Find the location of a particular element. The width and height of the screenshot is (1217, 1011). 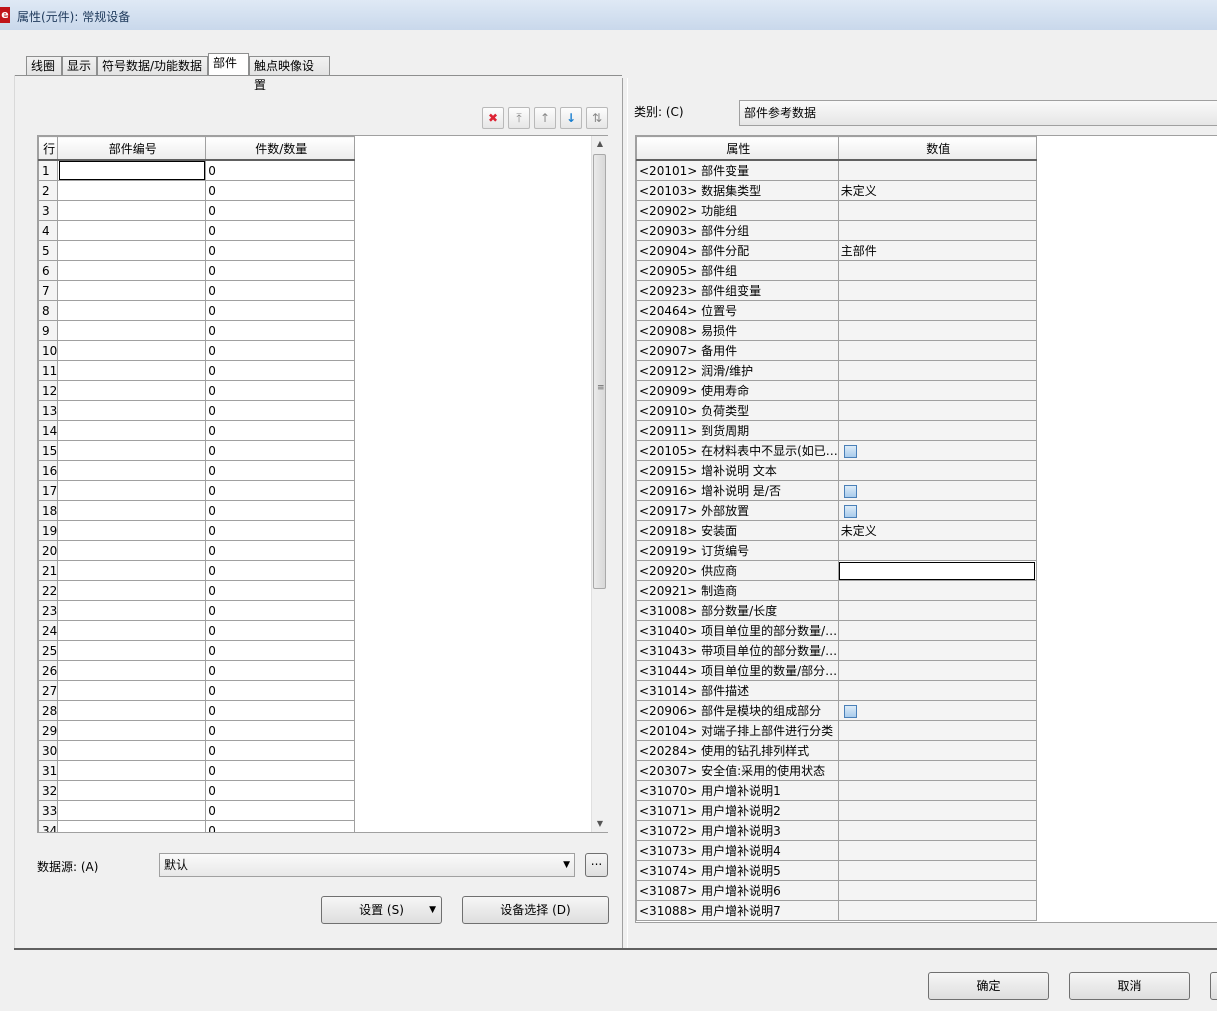

table-row: 10 0 is located at coordinates (197, 350).